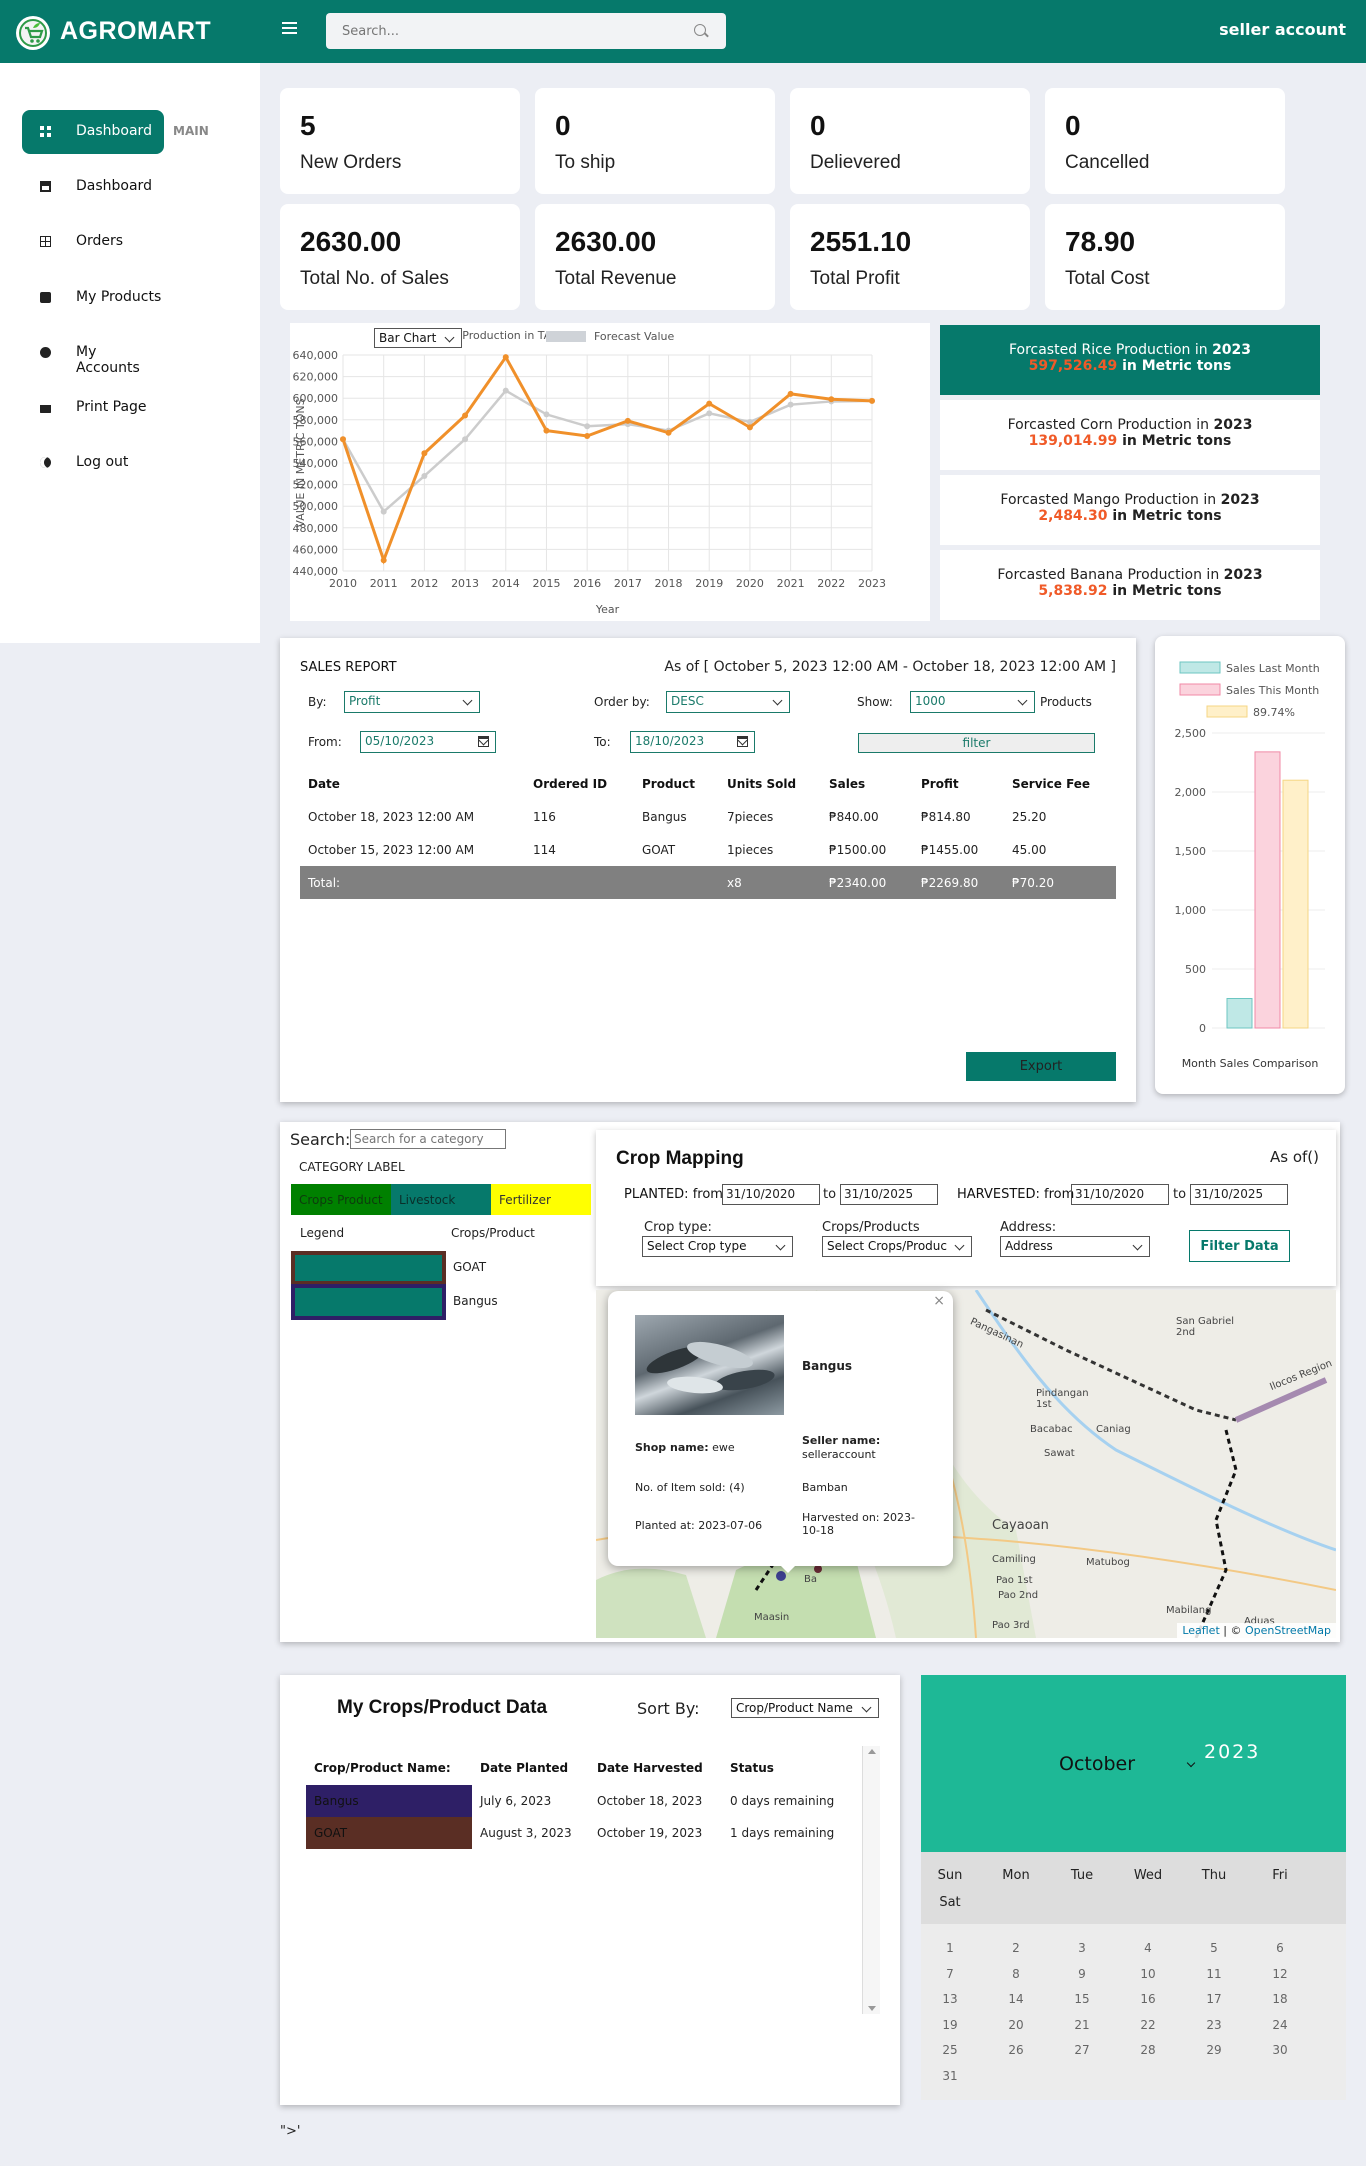 This screenshot has width=1366, height=2166. What do you see at coordinates (1051, 1429) in the screenshot?
I see `map-place-label: Bacabac` at bounding box center [1051, 1429].